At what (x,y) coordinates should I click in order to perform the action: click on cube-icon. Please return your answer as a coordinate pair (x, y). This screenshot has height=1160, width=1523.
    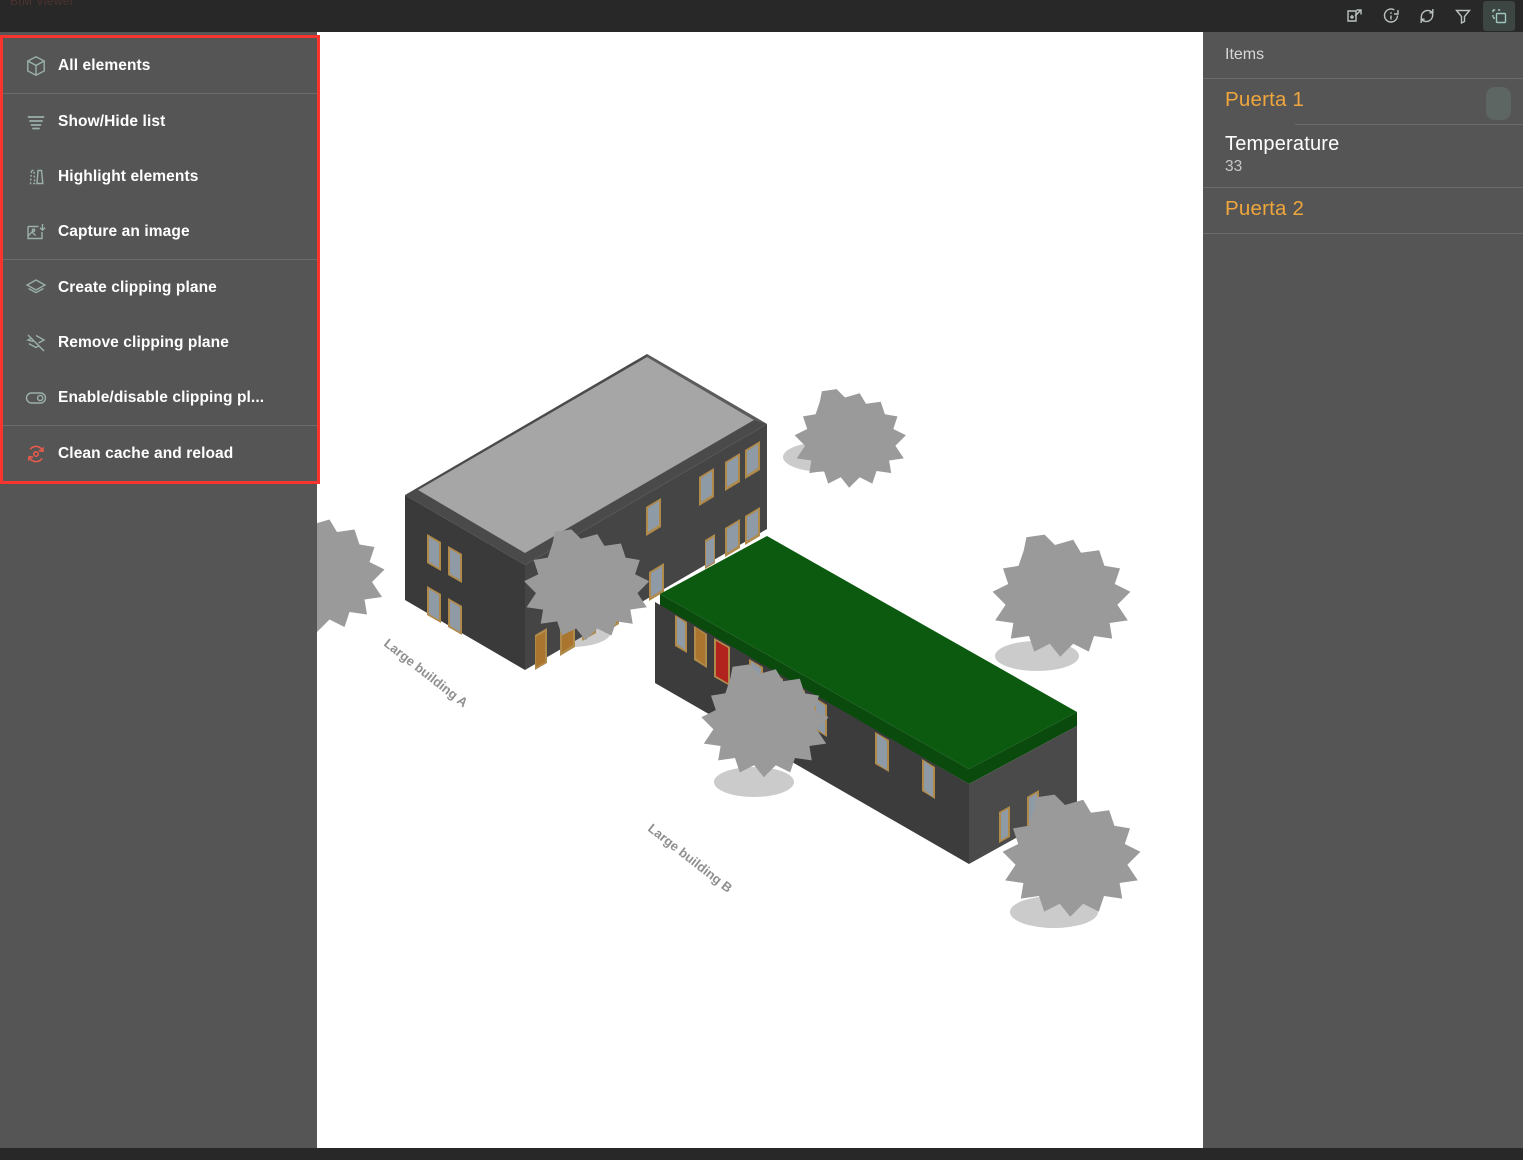
    Looking at the image, I should click on (36, 66).